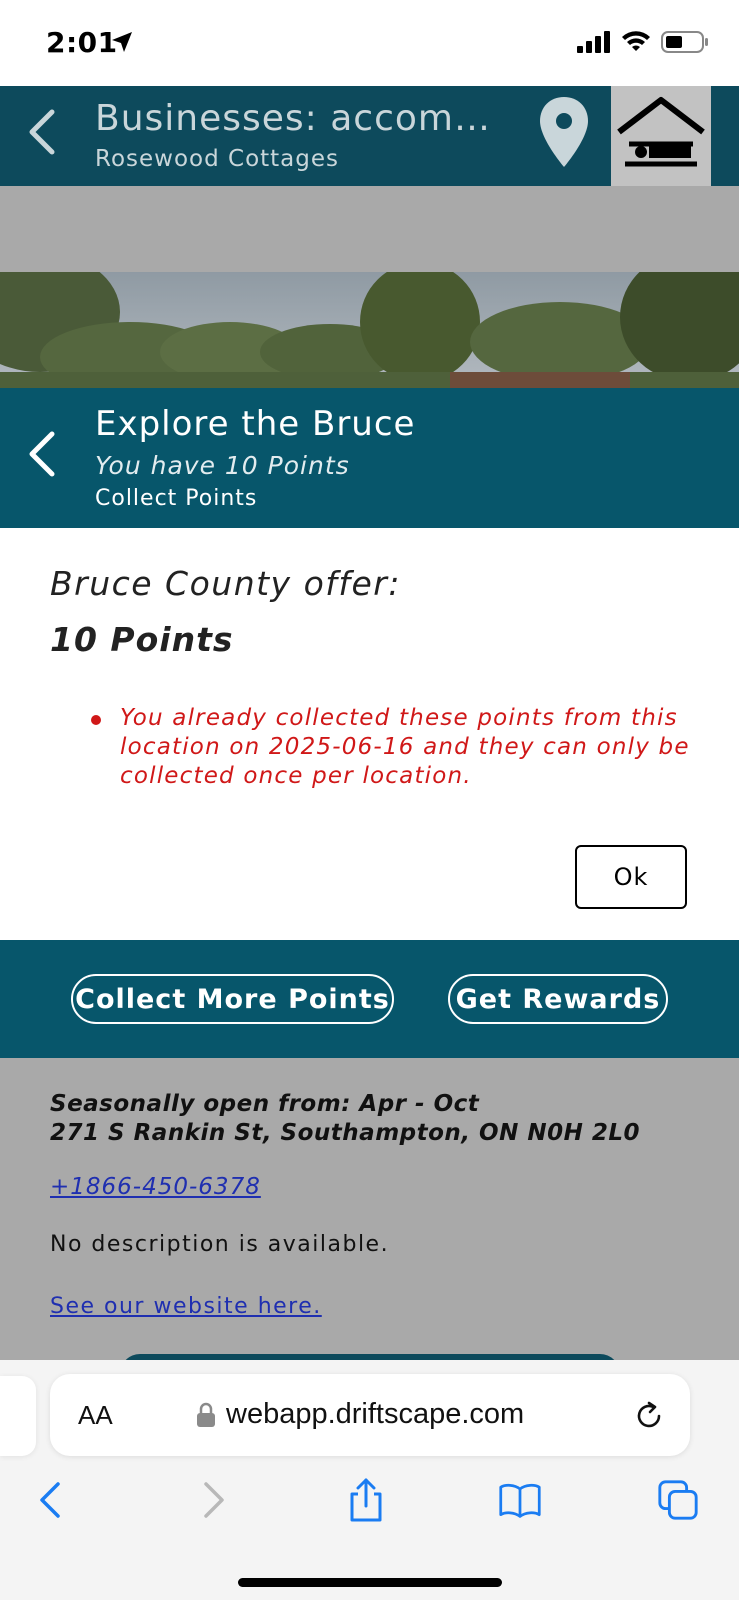 The image size is (739, 1600). What do you see at coordinates (366, 1500) in the screenshot?
I see `share-icon` at bounding box center [366, 1500].